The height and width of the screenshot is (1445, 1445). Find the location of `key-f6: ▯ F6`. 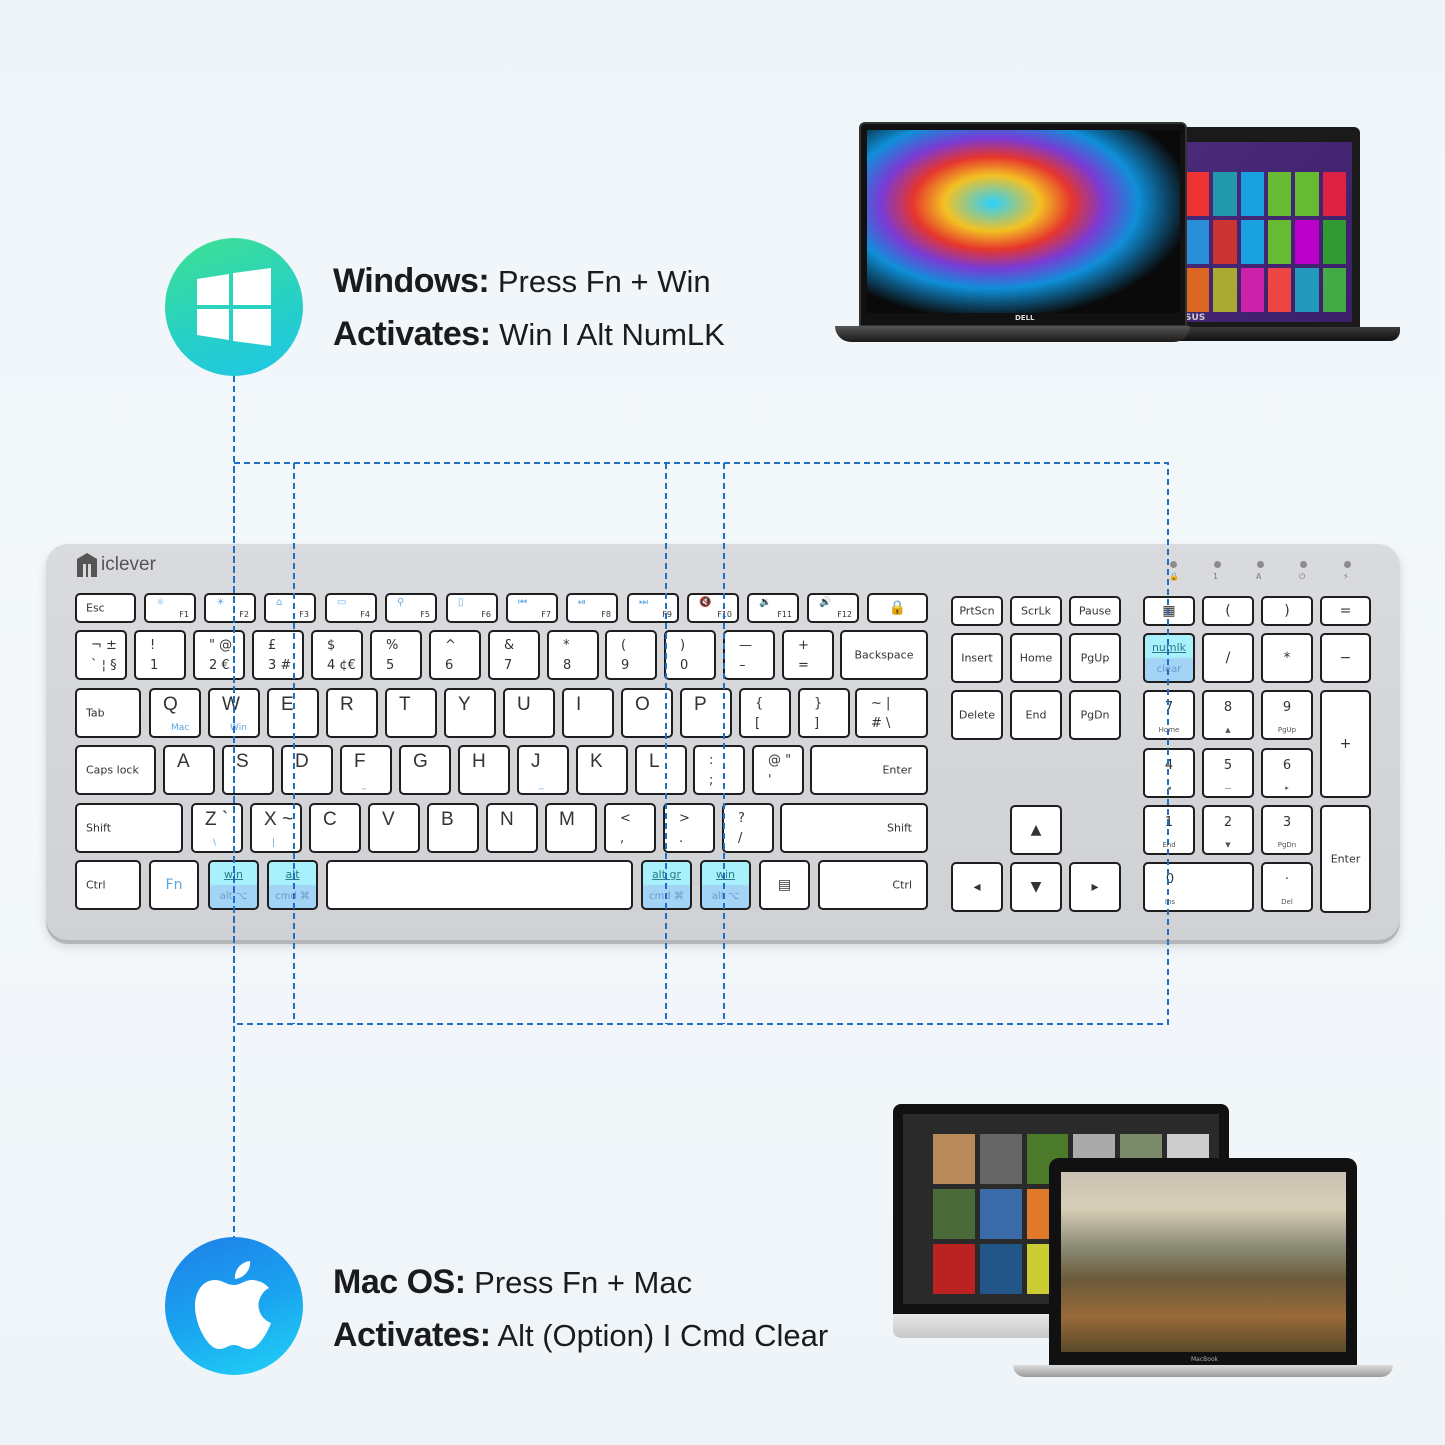

key-f6: ▯ F6 is located at coordinates (472, 608).